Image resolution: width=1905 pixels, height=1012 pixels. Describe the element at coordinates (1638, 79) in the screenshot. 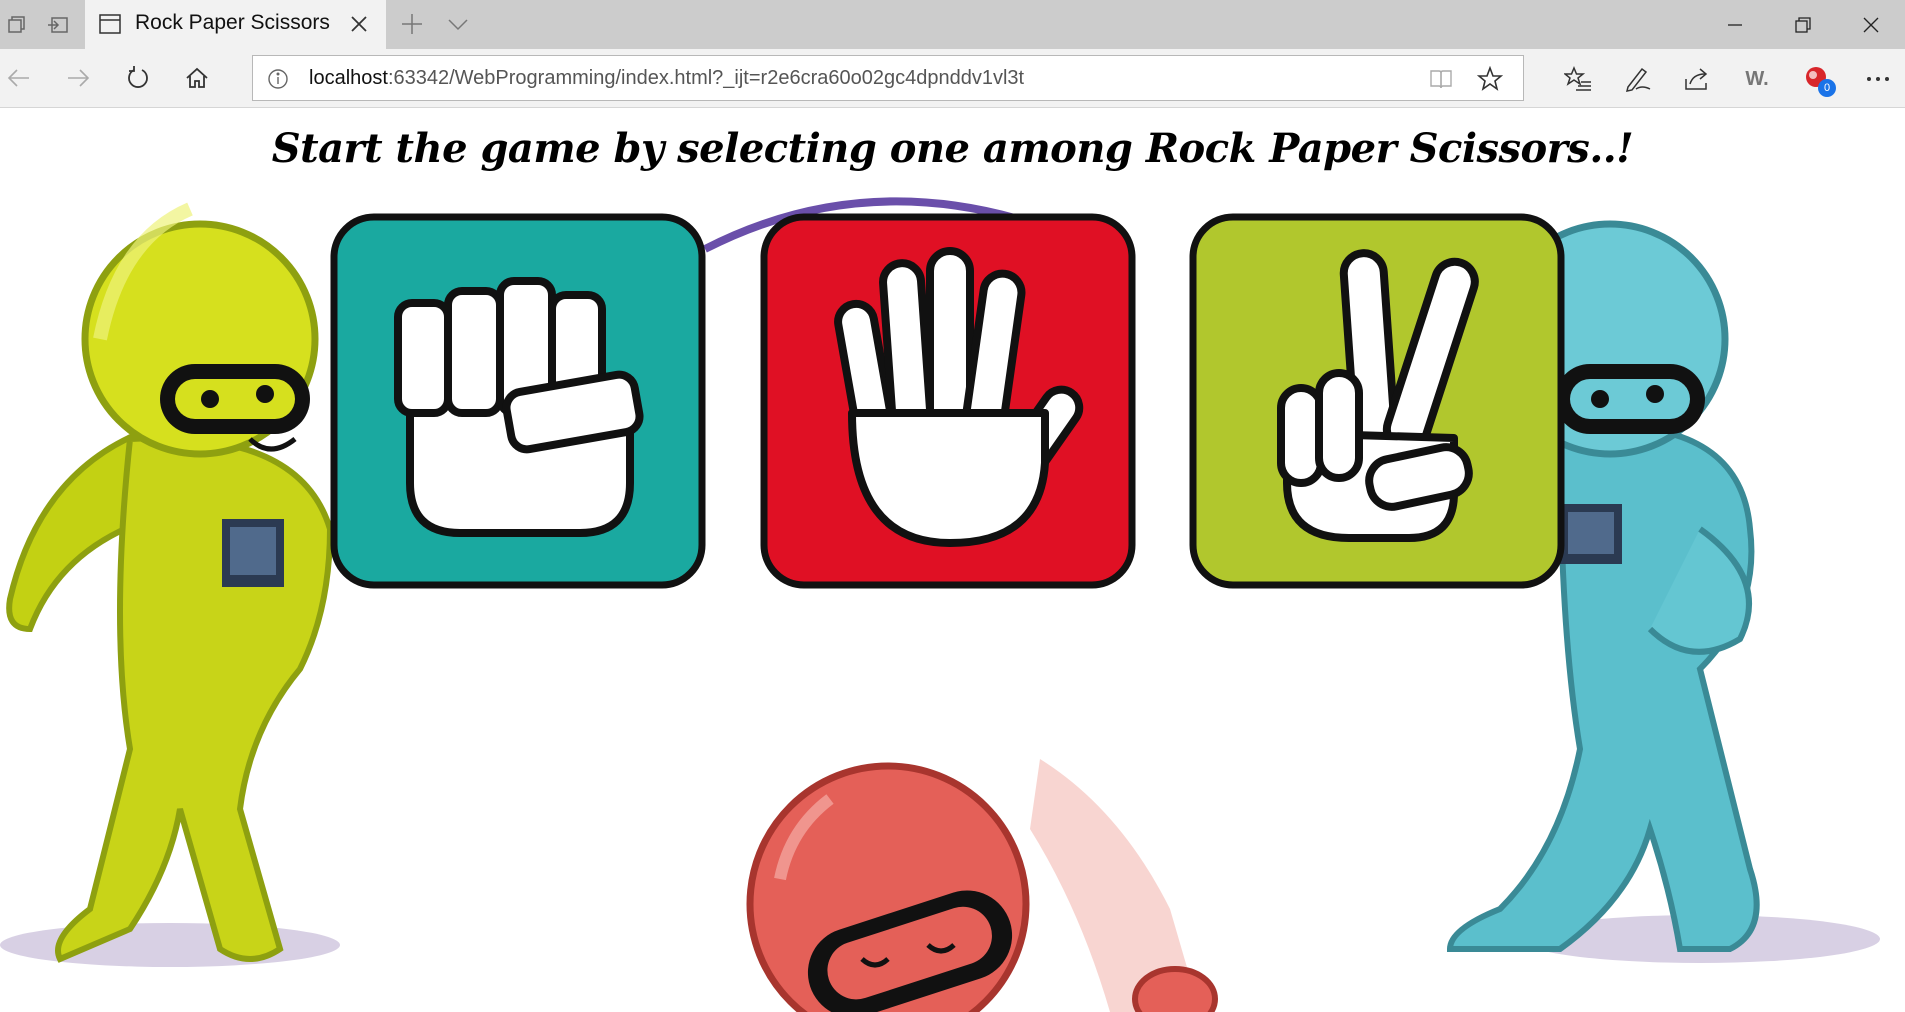

I see `web-note-pen-icon` at that location.